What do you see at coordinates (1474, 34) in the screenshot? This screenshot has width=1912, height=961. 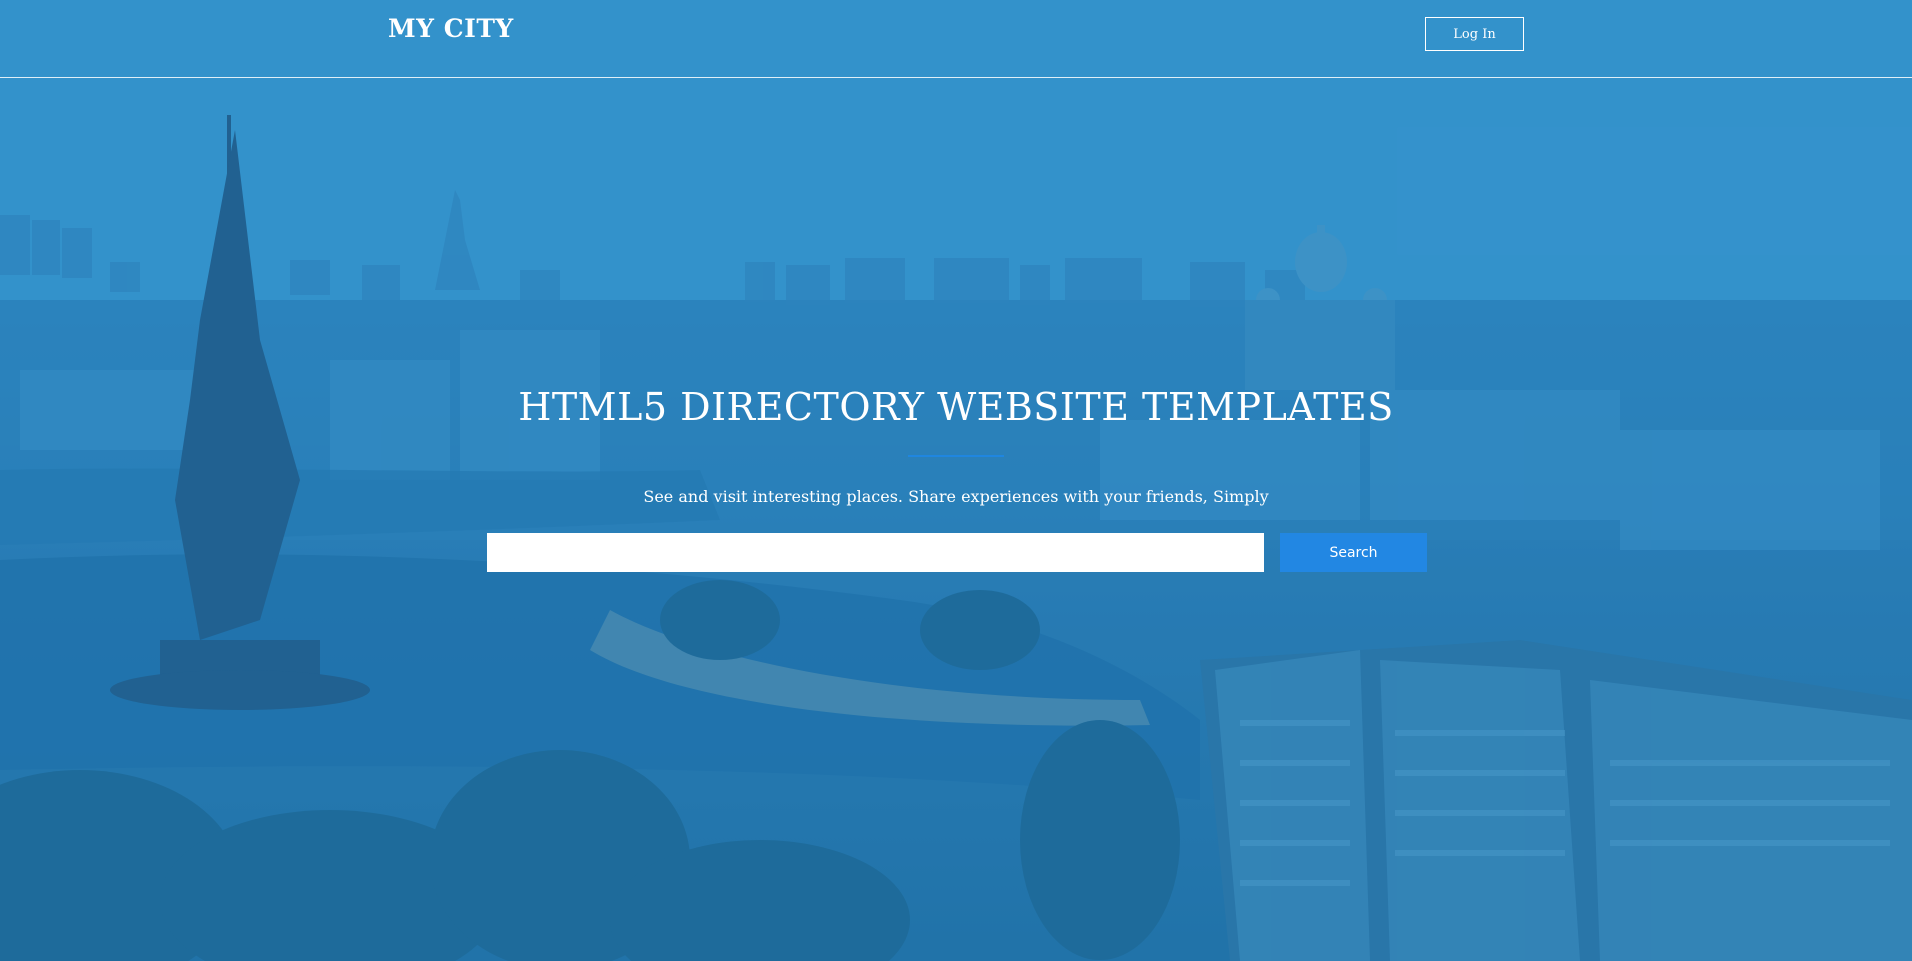 I see `login-button: Log In` at bounding box center [1474, 34].